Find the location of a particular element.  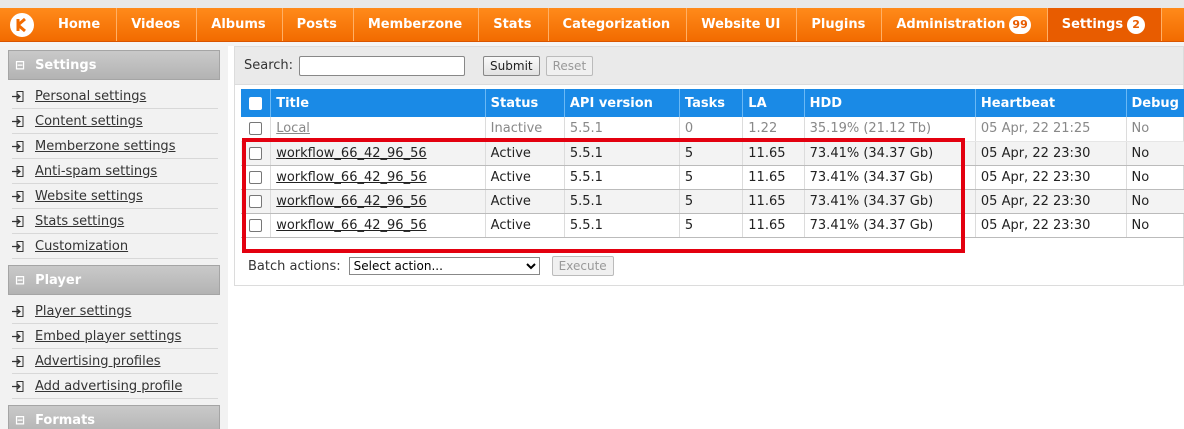

sidebar-item-customization: Customization is located at coordinates (115, 246).